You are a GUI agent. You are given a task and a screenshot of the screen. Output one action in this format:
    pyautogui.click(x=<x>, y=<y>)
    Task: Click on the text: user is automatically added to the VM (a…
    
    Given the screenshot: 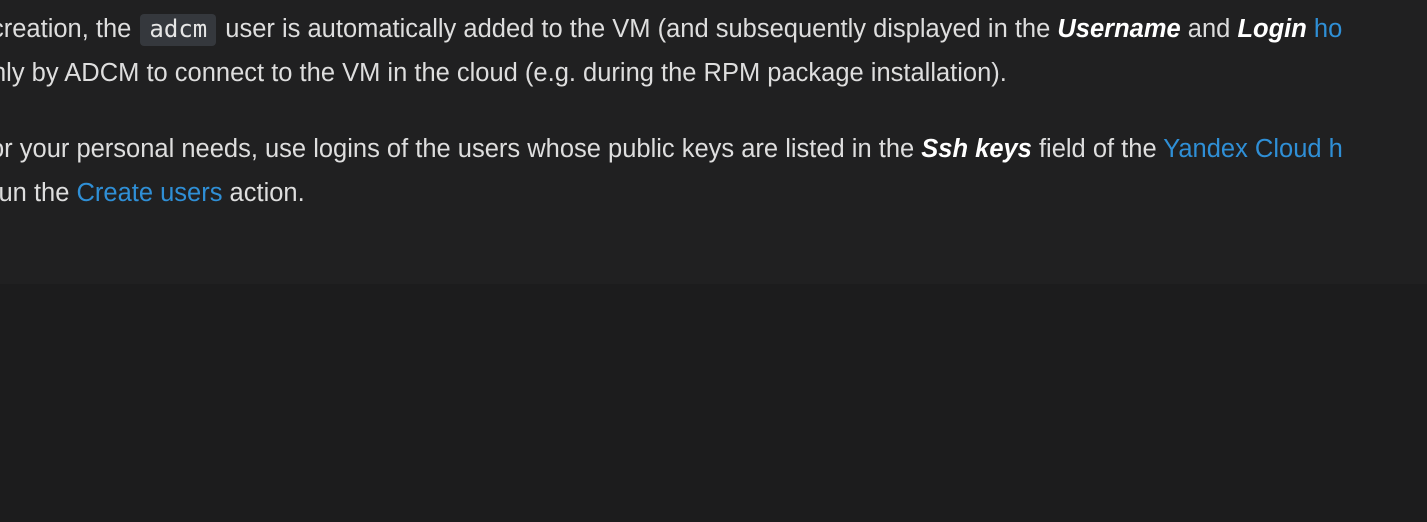 What is the action you would take?
    pyautogui.click(x=638, y=29)
    